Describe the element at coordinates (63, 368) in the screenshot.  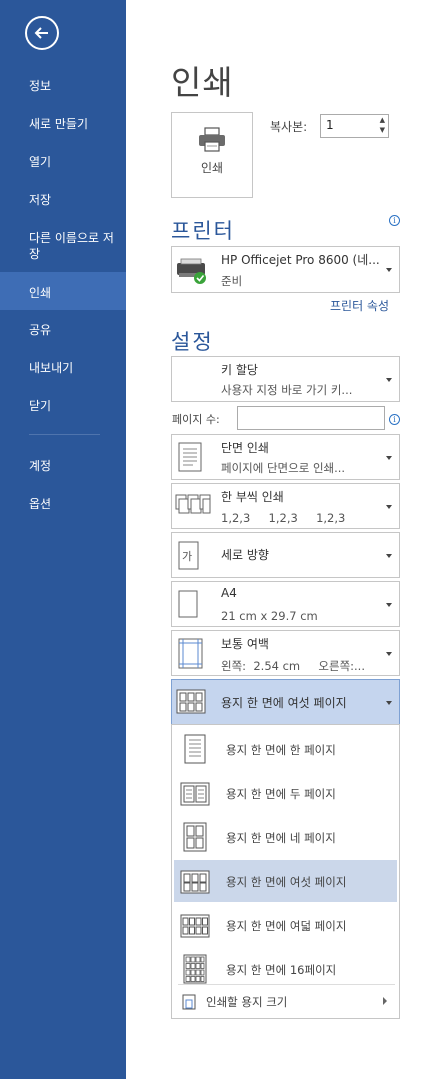
I see `nav-export: 내보내기` at that location.